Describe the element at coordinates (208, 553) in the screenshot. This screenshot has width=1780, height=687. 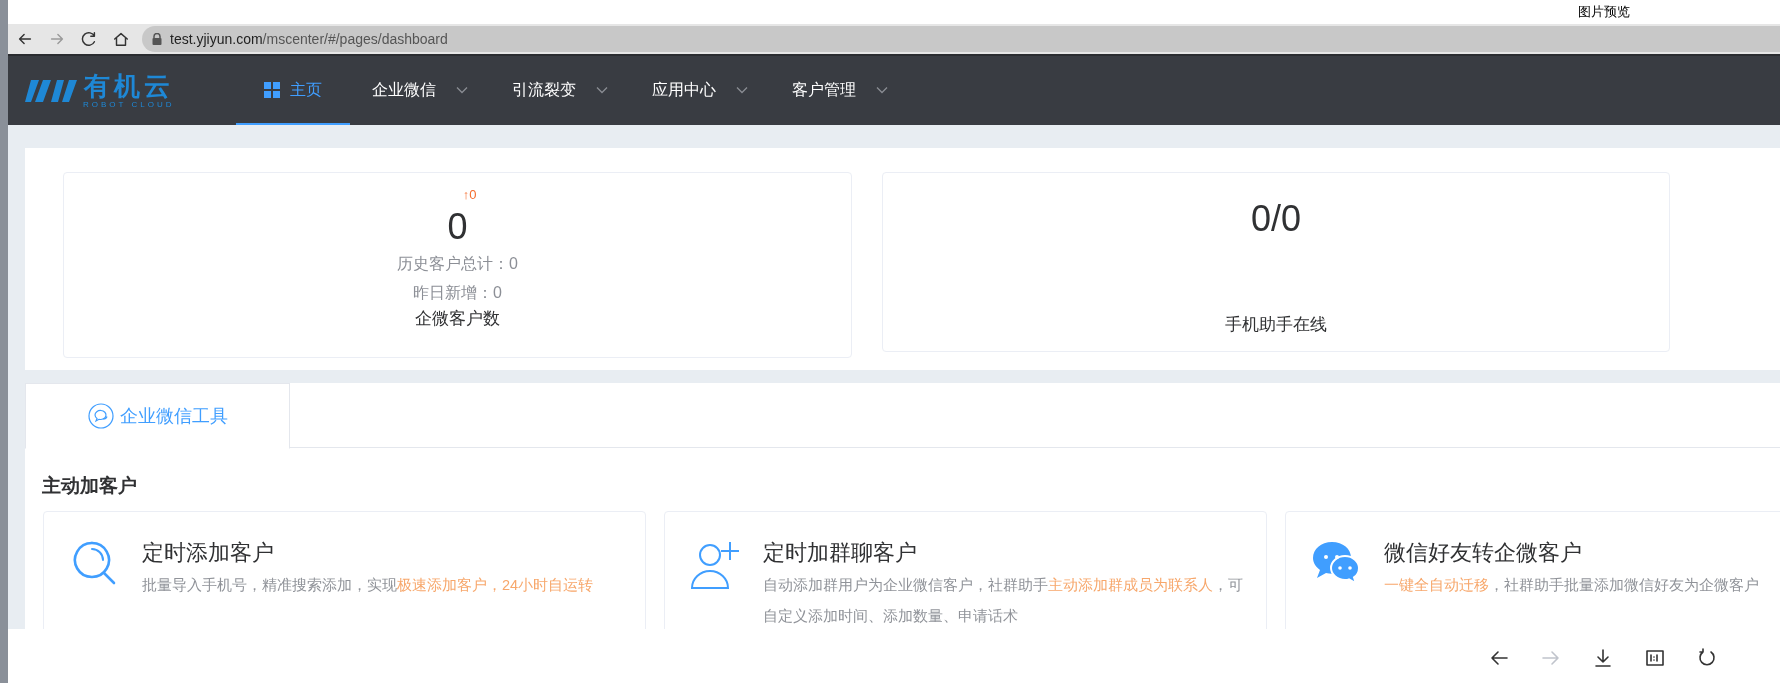
I see `tool-title: 定时添加客户` at that location.